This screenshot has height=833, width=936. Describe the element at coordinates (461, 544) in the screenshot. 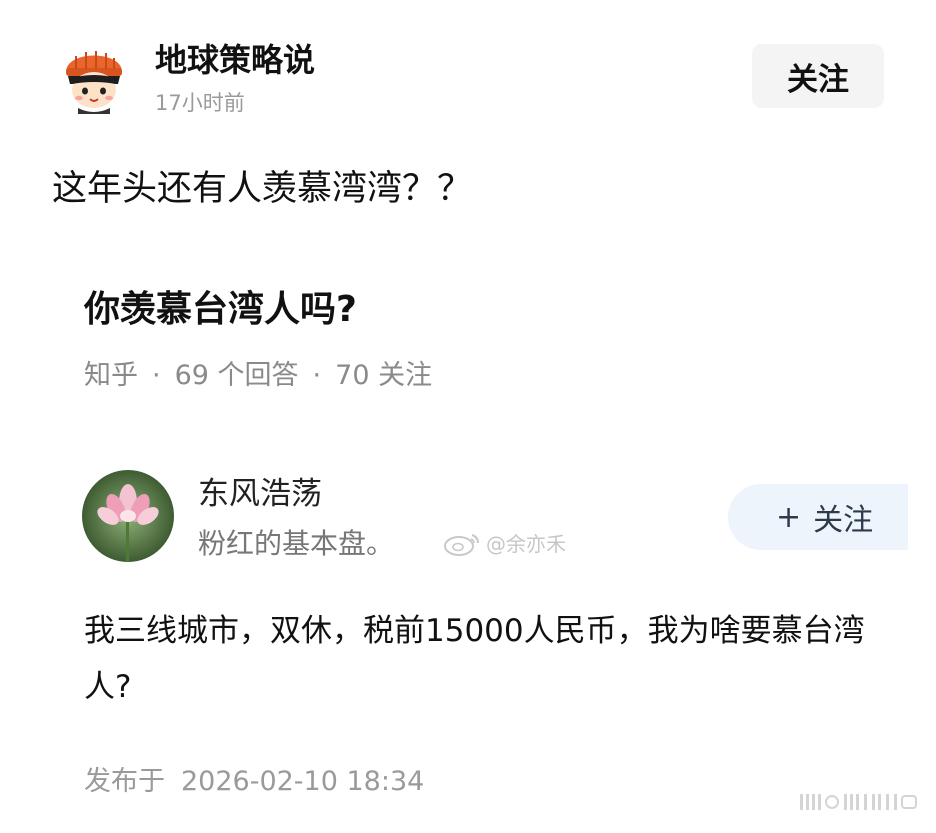

I see `weibo-icon` at that location.